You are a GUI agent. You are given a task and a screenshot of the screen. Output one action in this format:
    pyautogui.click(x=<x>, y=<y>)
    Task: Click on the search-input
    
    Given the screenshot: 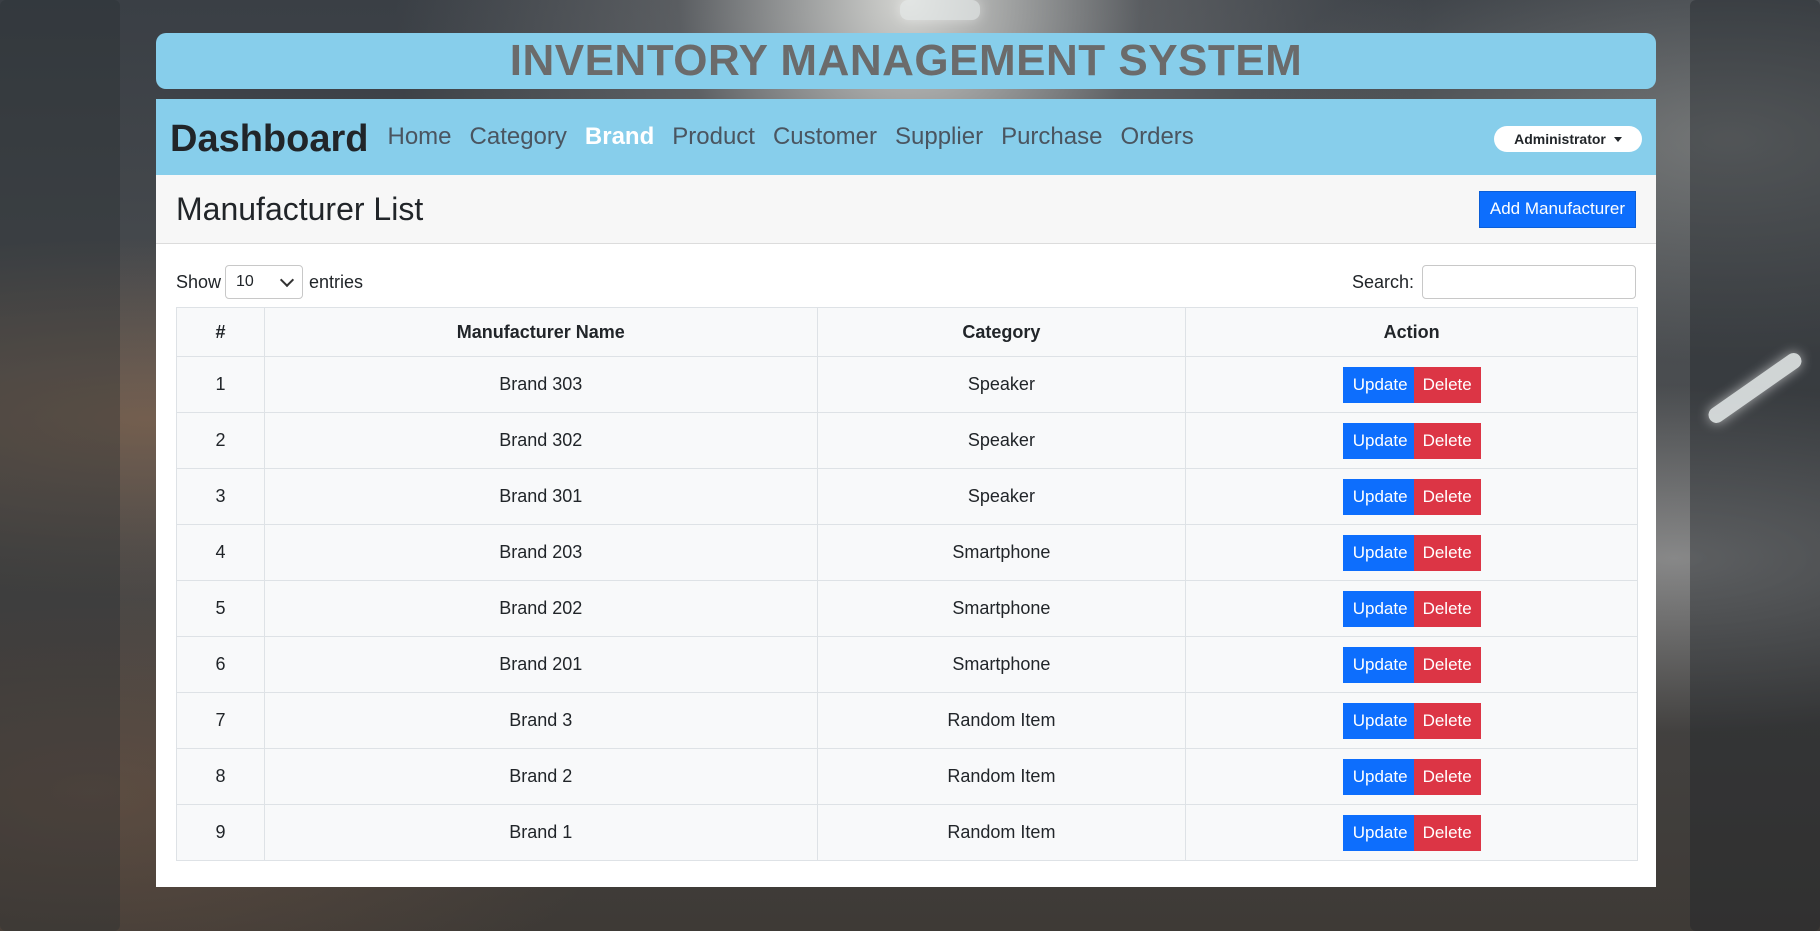 What is the action you would take?
    pyautogui.click(x=1529, y=282)
    